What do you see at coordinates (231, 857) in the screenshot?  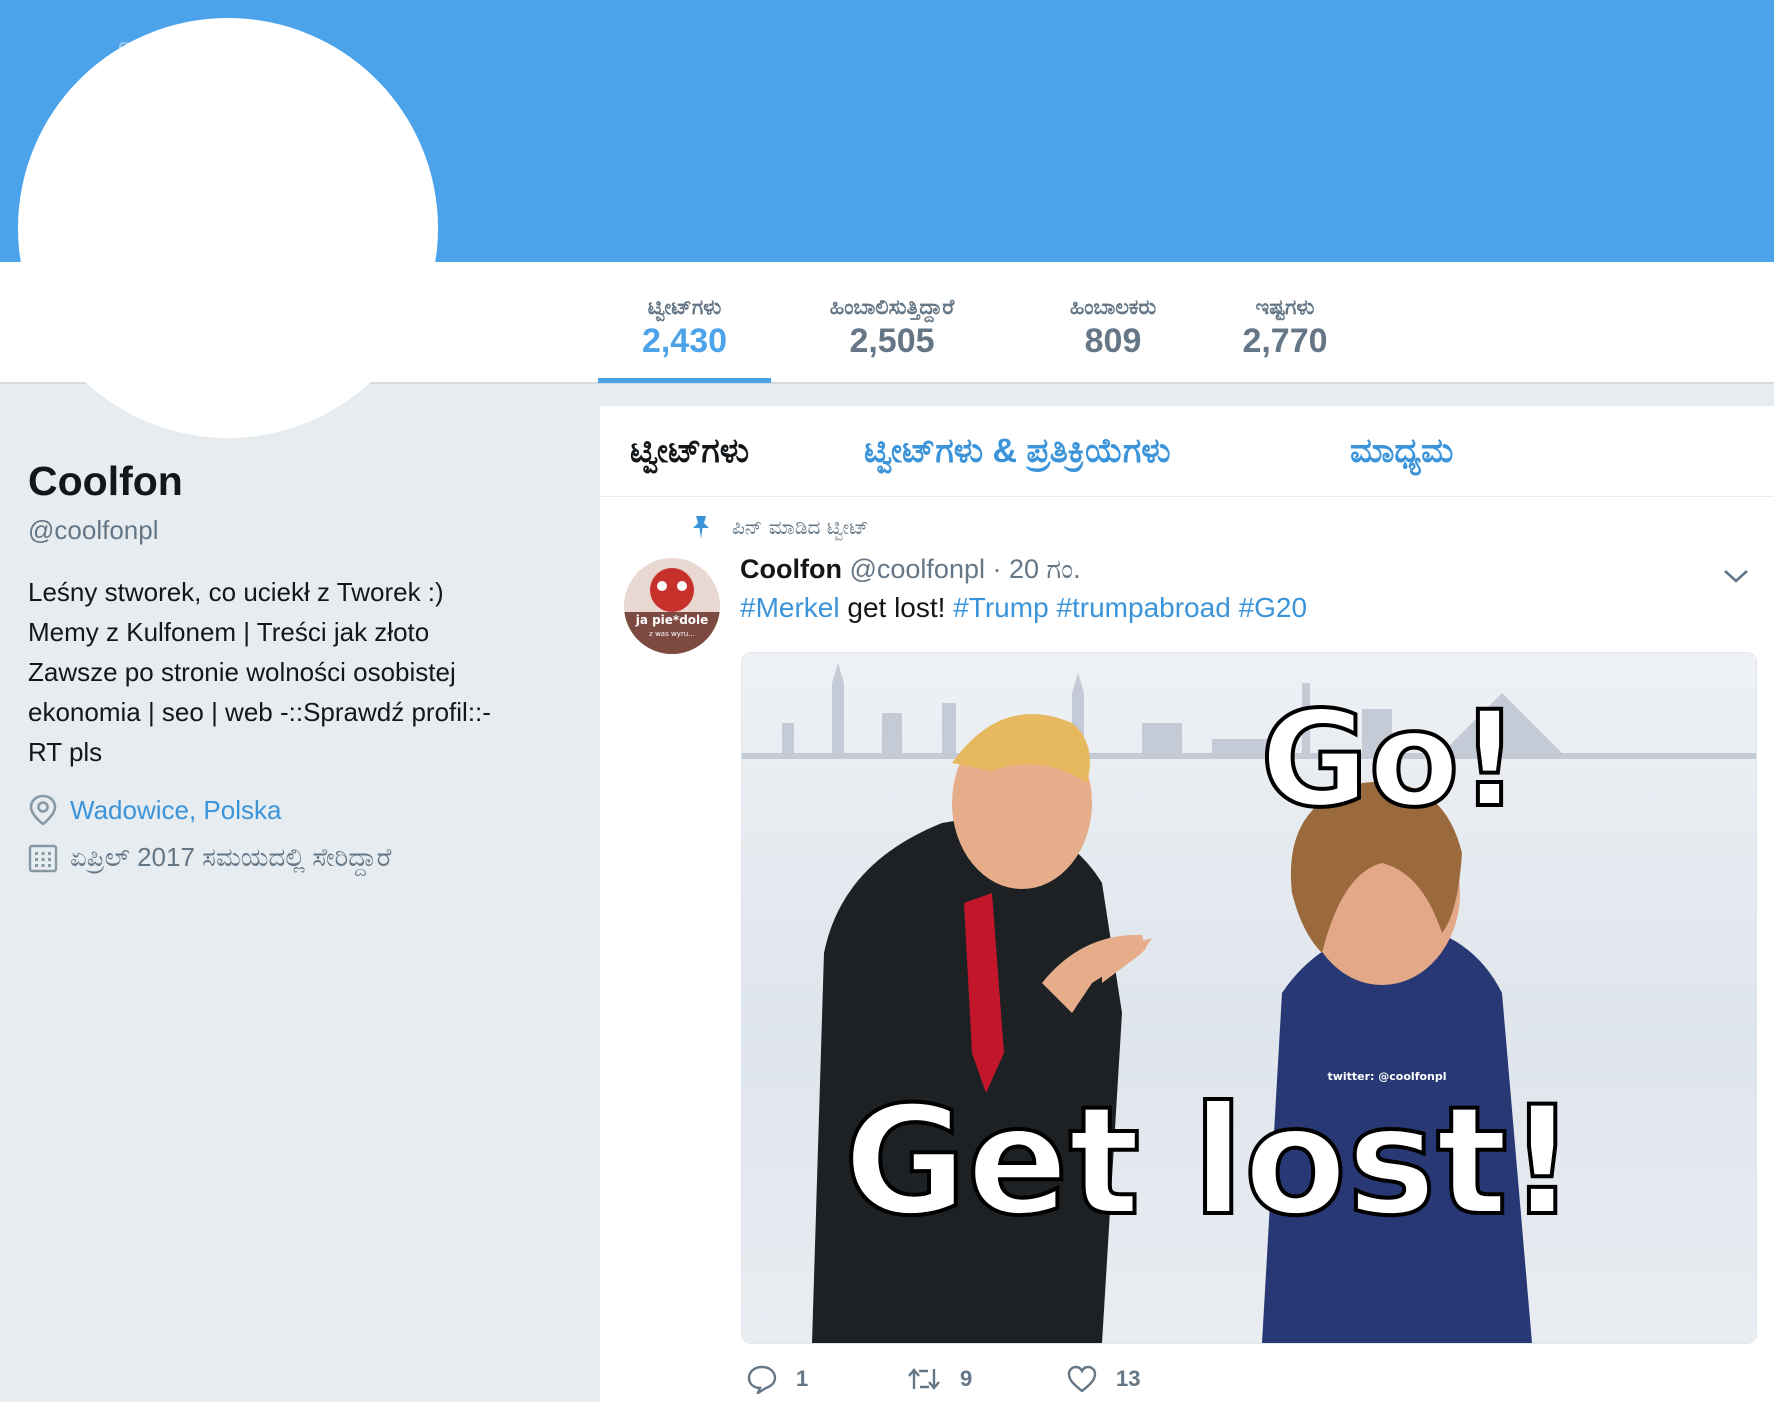 I see `joined-text: ಏಪ್ರಿಲ್ 2017 ಸಮಯದಲ್ಲಿ ಸೇರಿದ್ದಾರೆ` at bounding box center [231, 857].